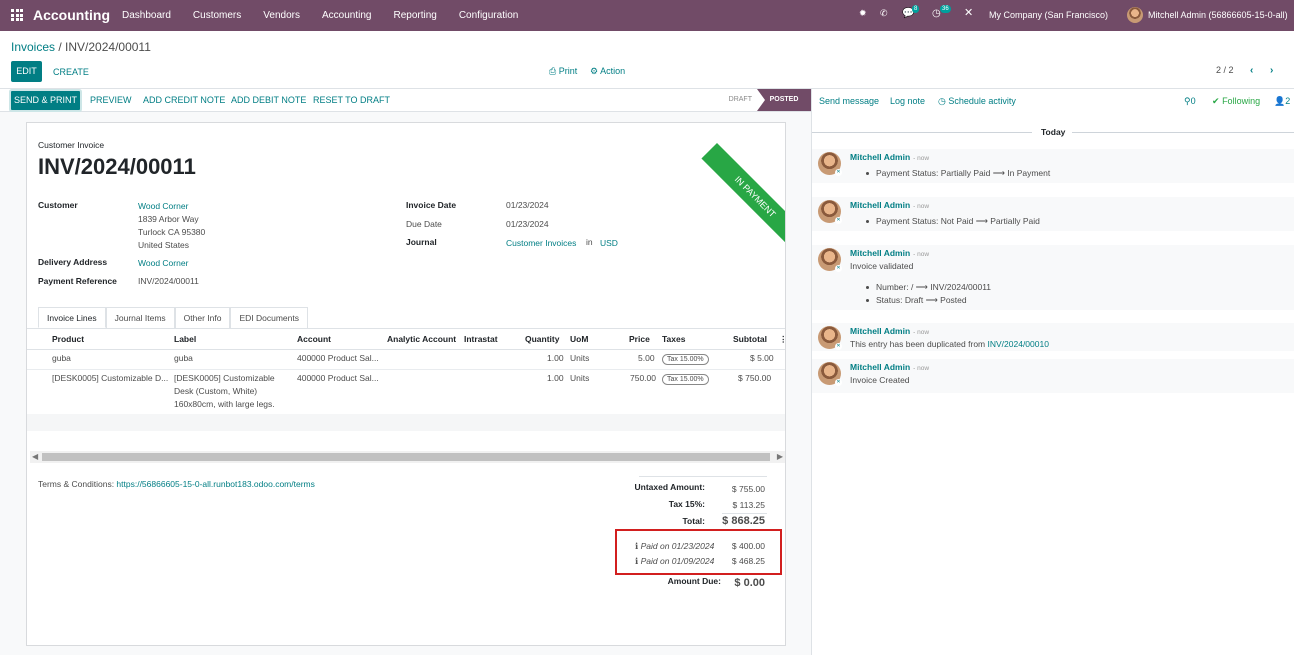 This screenshot has height=655, width=1294. I want to click on chat-icon: 💬 8, so click(911, 12).